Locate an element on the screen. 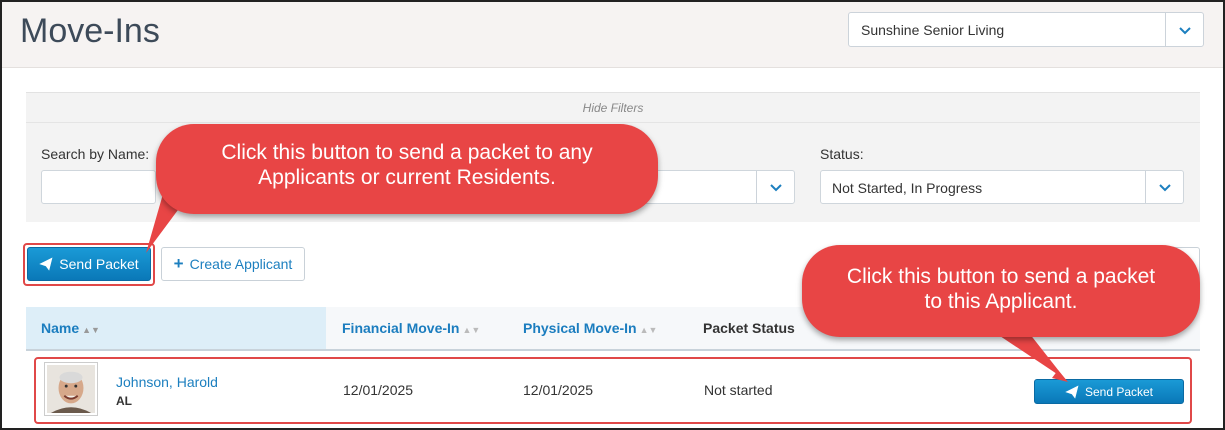 The height and width of the screenshot is (430, 1225). plus-icon: + is located at coordinates (178, 263).